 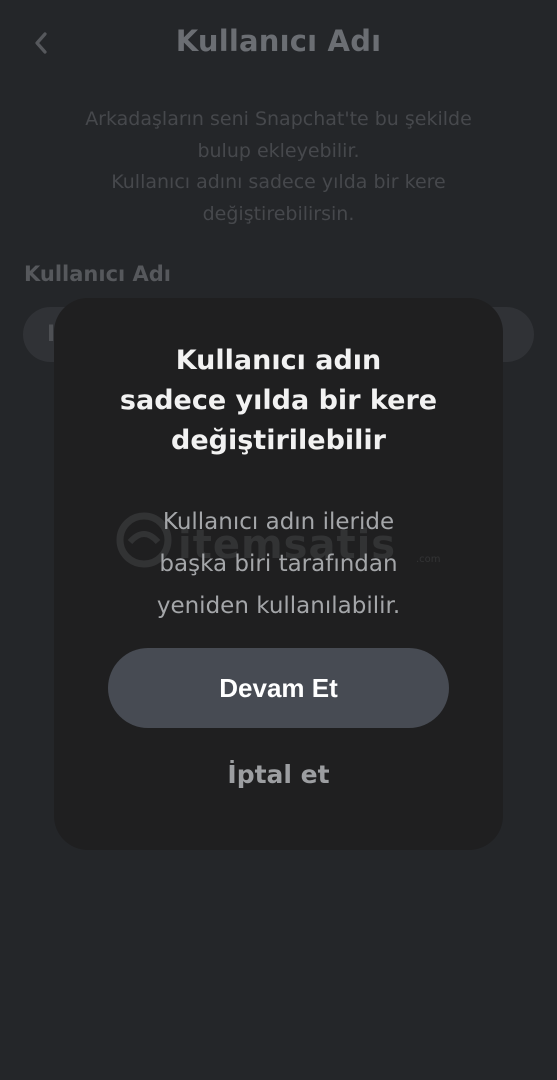 What do you see at coordinates (278, 360) in the screenshot?
I see `dialog-title-line: Kullanıcı adın` at bounding box center [278, 360].